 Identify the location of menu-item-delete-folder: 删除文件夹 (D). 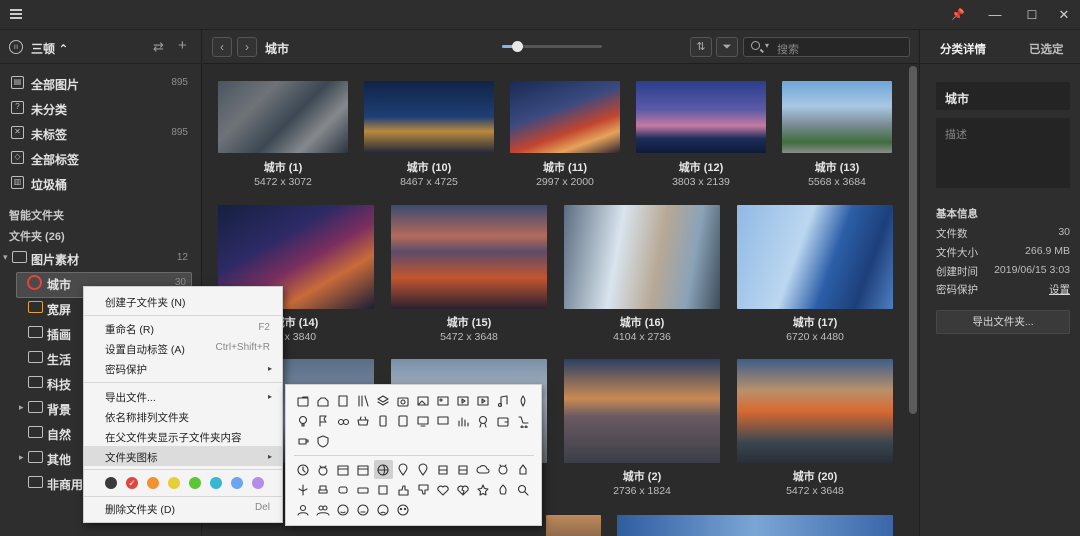
(140, 509).